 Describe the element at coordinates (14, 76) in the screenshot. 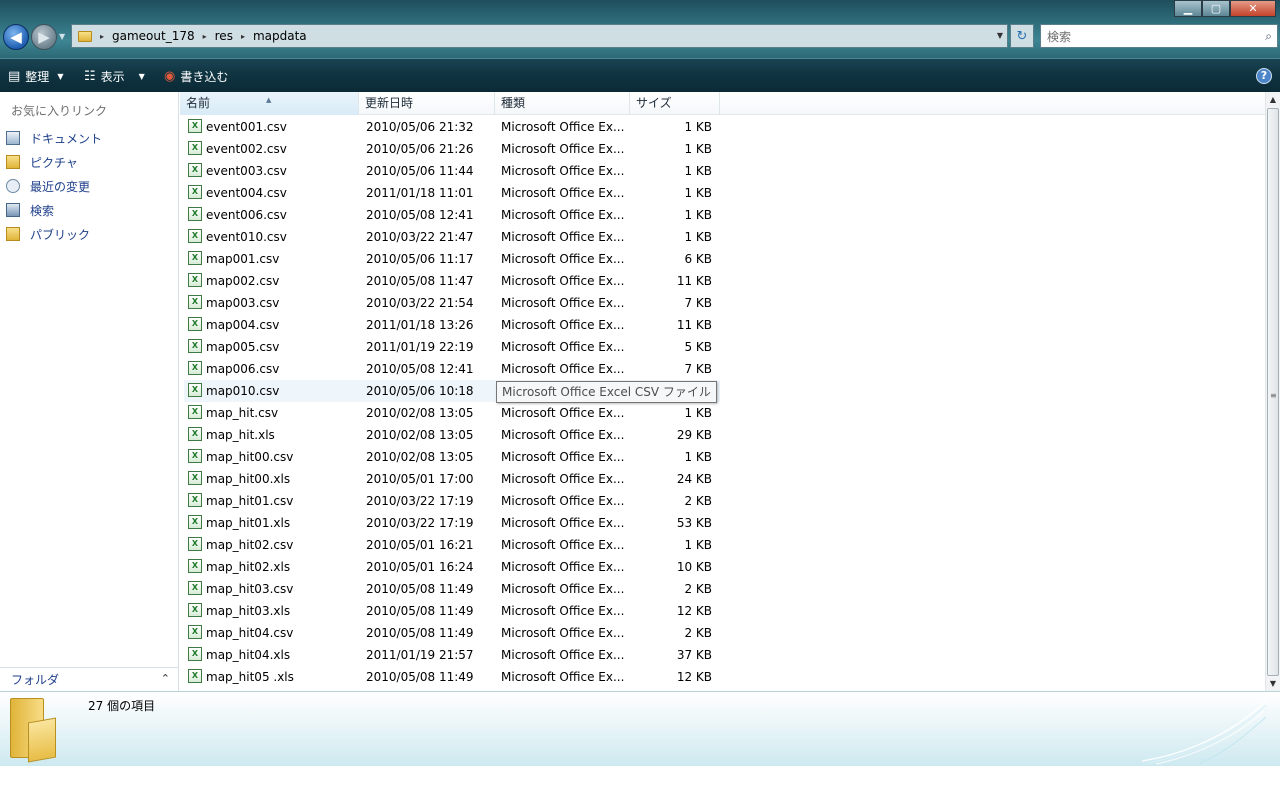

I see `organize-icon: ▤` at that location.